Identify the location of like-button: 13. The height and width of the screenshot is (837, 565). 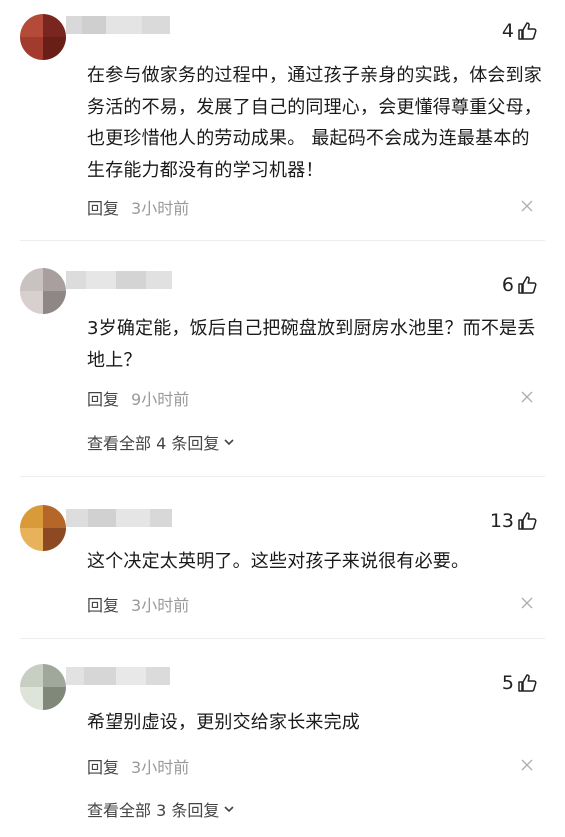
(513, 521).